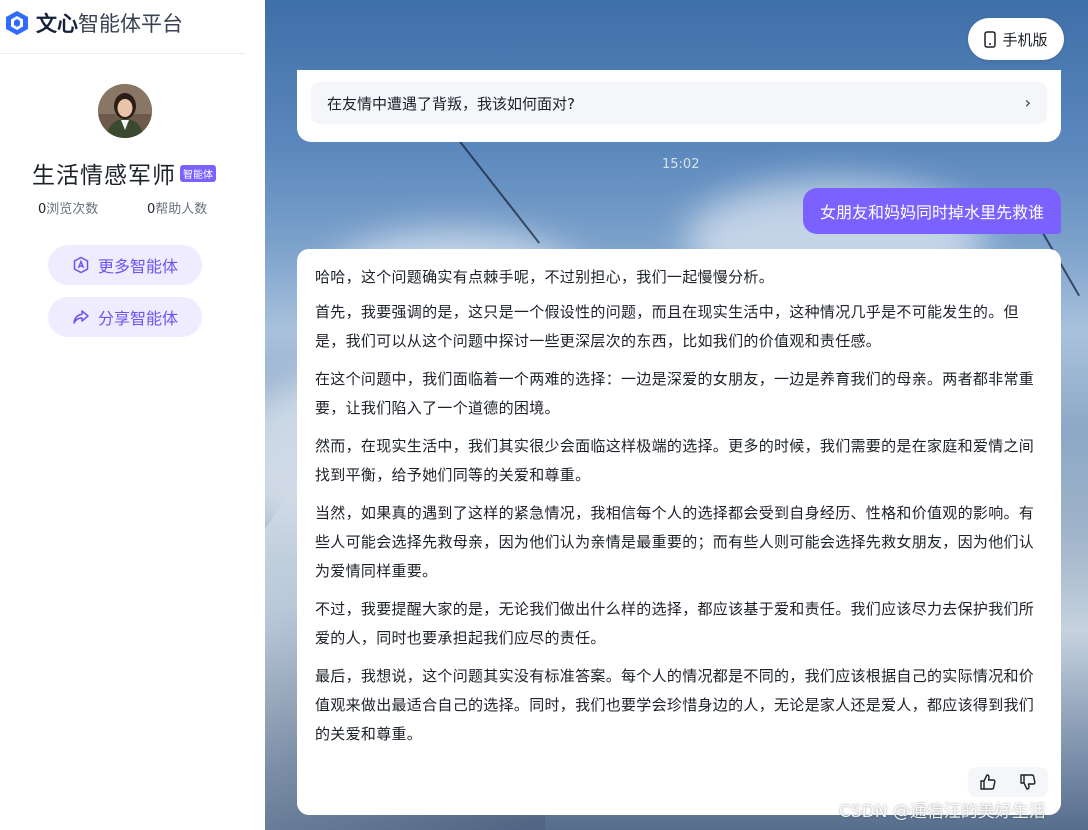  What do you see at coordinates (451, 103) in the screenshot?
I see `suggested-question-text: 在友情中遭遇了背叛，我该如何面对?` at bounding box center [451, 103].